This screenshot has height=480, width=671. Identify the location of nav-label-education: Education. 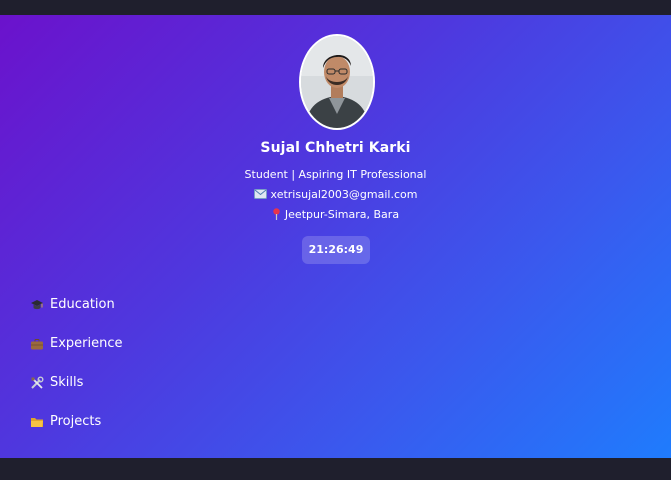
(82, 304).